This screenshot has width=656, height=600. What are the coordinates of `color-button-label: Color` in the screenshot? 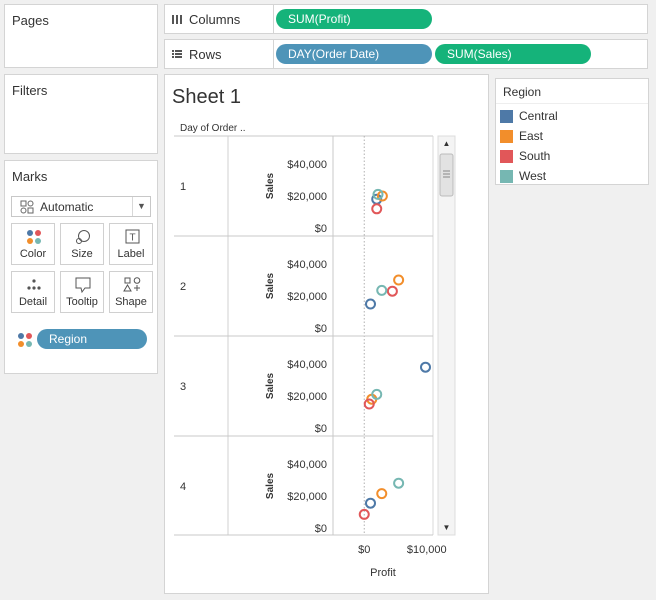 It's located at (33, 254).